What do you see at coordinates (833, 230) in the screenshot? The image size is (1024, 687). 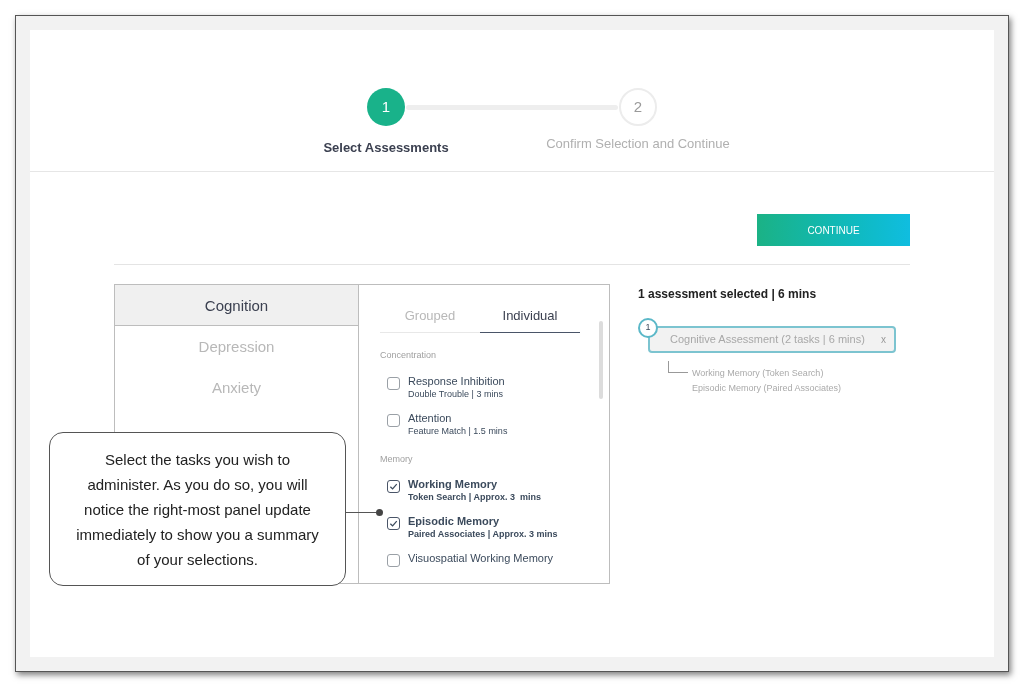 I see `continue-button: CONTINUE` at bounding box center [833, 230].